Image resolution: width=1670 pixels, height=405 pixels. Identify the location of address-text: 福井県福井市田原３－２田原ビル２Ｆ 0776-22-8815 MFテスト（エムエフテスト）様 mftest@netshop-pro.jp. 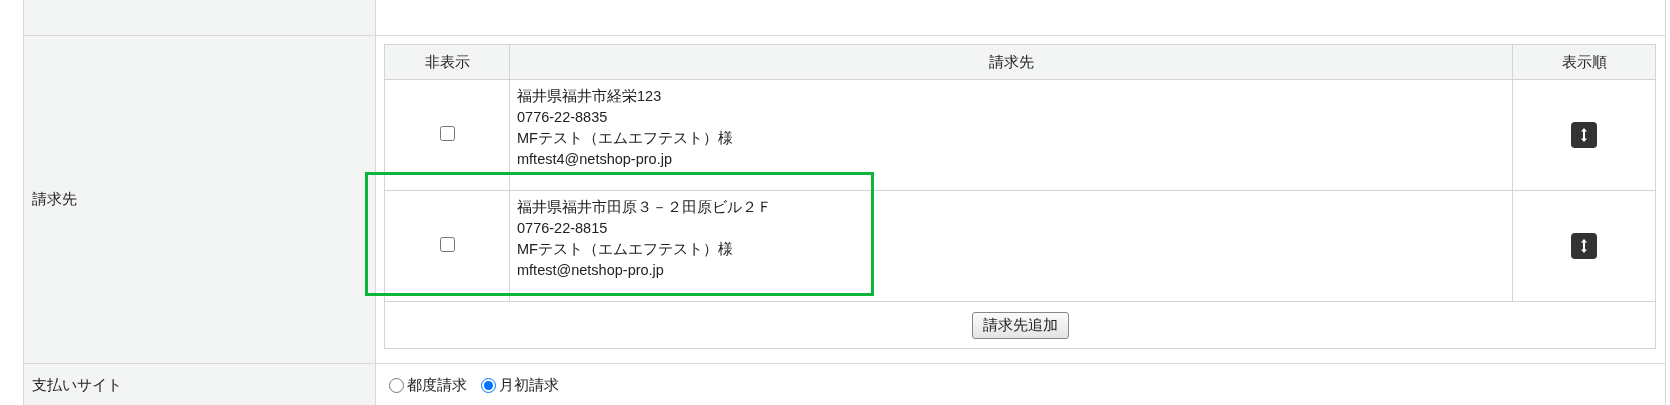
(644, 239).